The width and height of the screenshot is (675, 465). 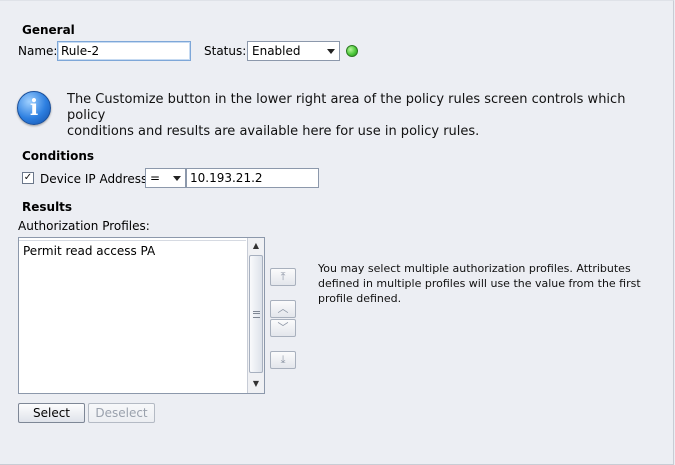 What do you see at coordinates (124, 51) in the screenshot?
I see `name-input: Rule-2` at bounding box center [124, 51].